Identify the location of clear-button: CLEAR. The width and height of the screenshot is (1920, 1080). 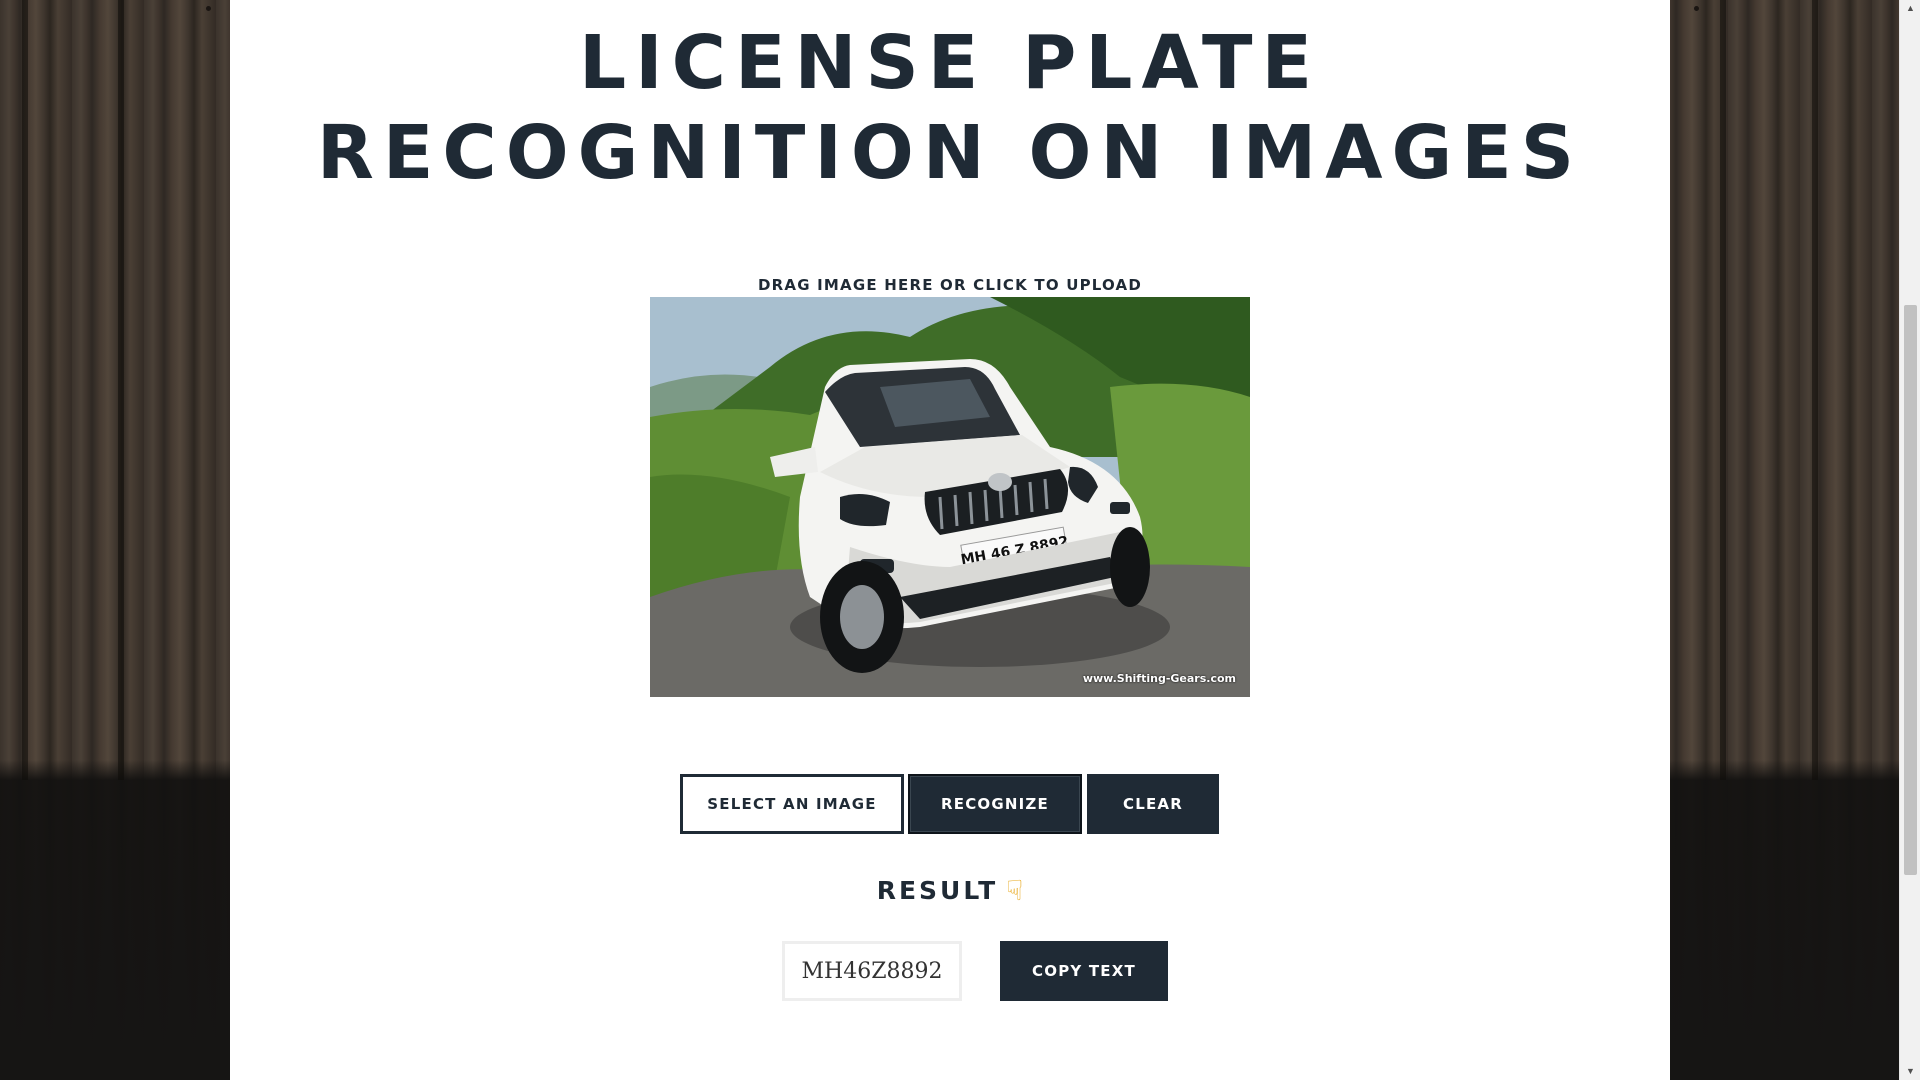
(1153, 804).